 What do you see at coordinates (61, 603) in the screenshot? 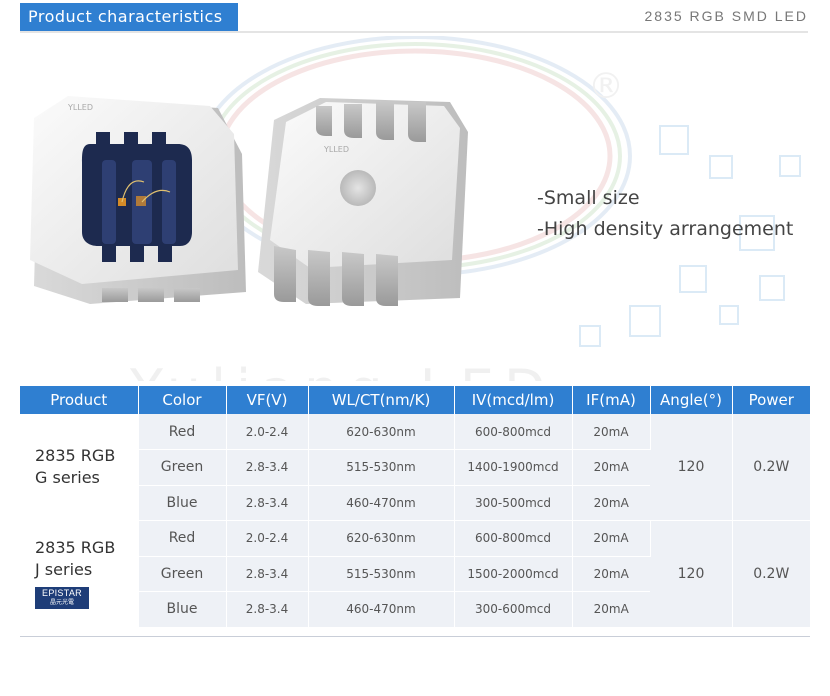
I see `epistar-logo-subtext: 晶元光電` at bounding box center [61, 603].